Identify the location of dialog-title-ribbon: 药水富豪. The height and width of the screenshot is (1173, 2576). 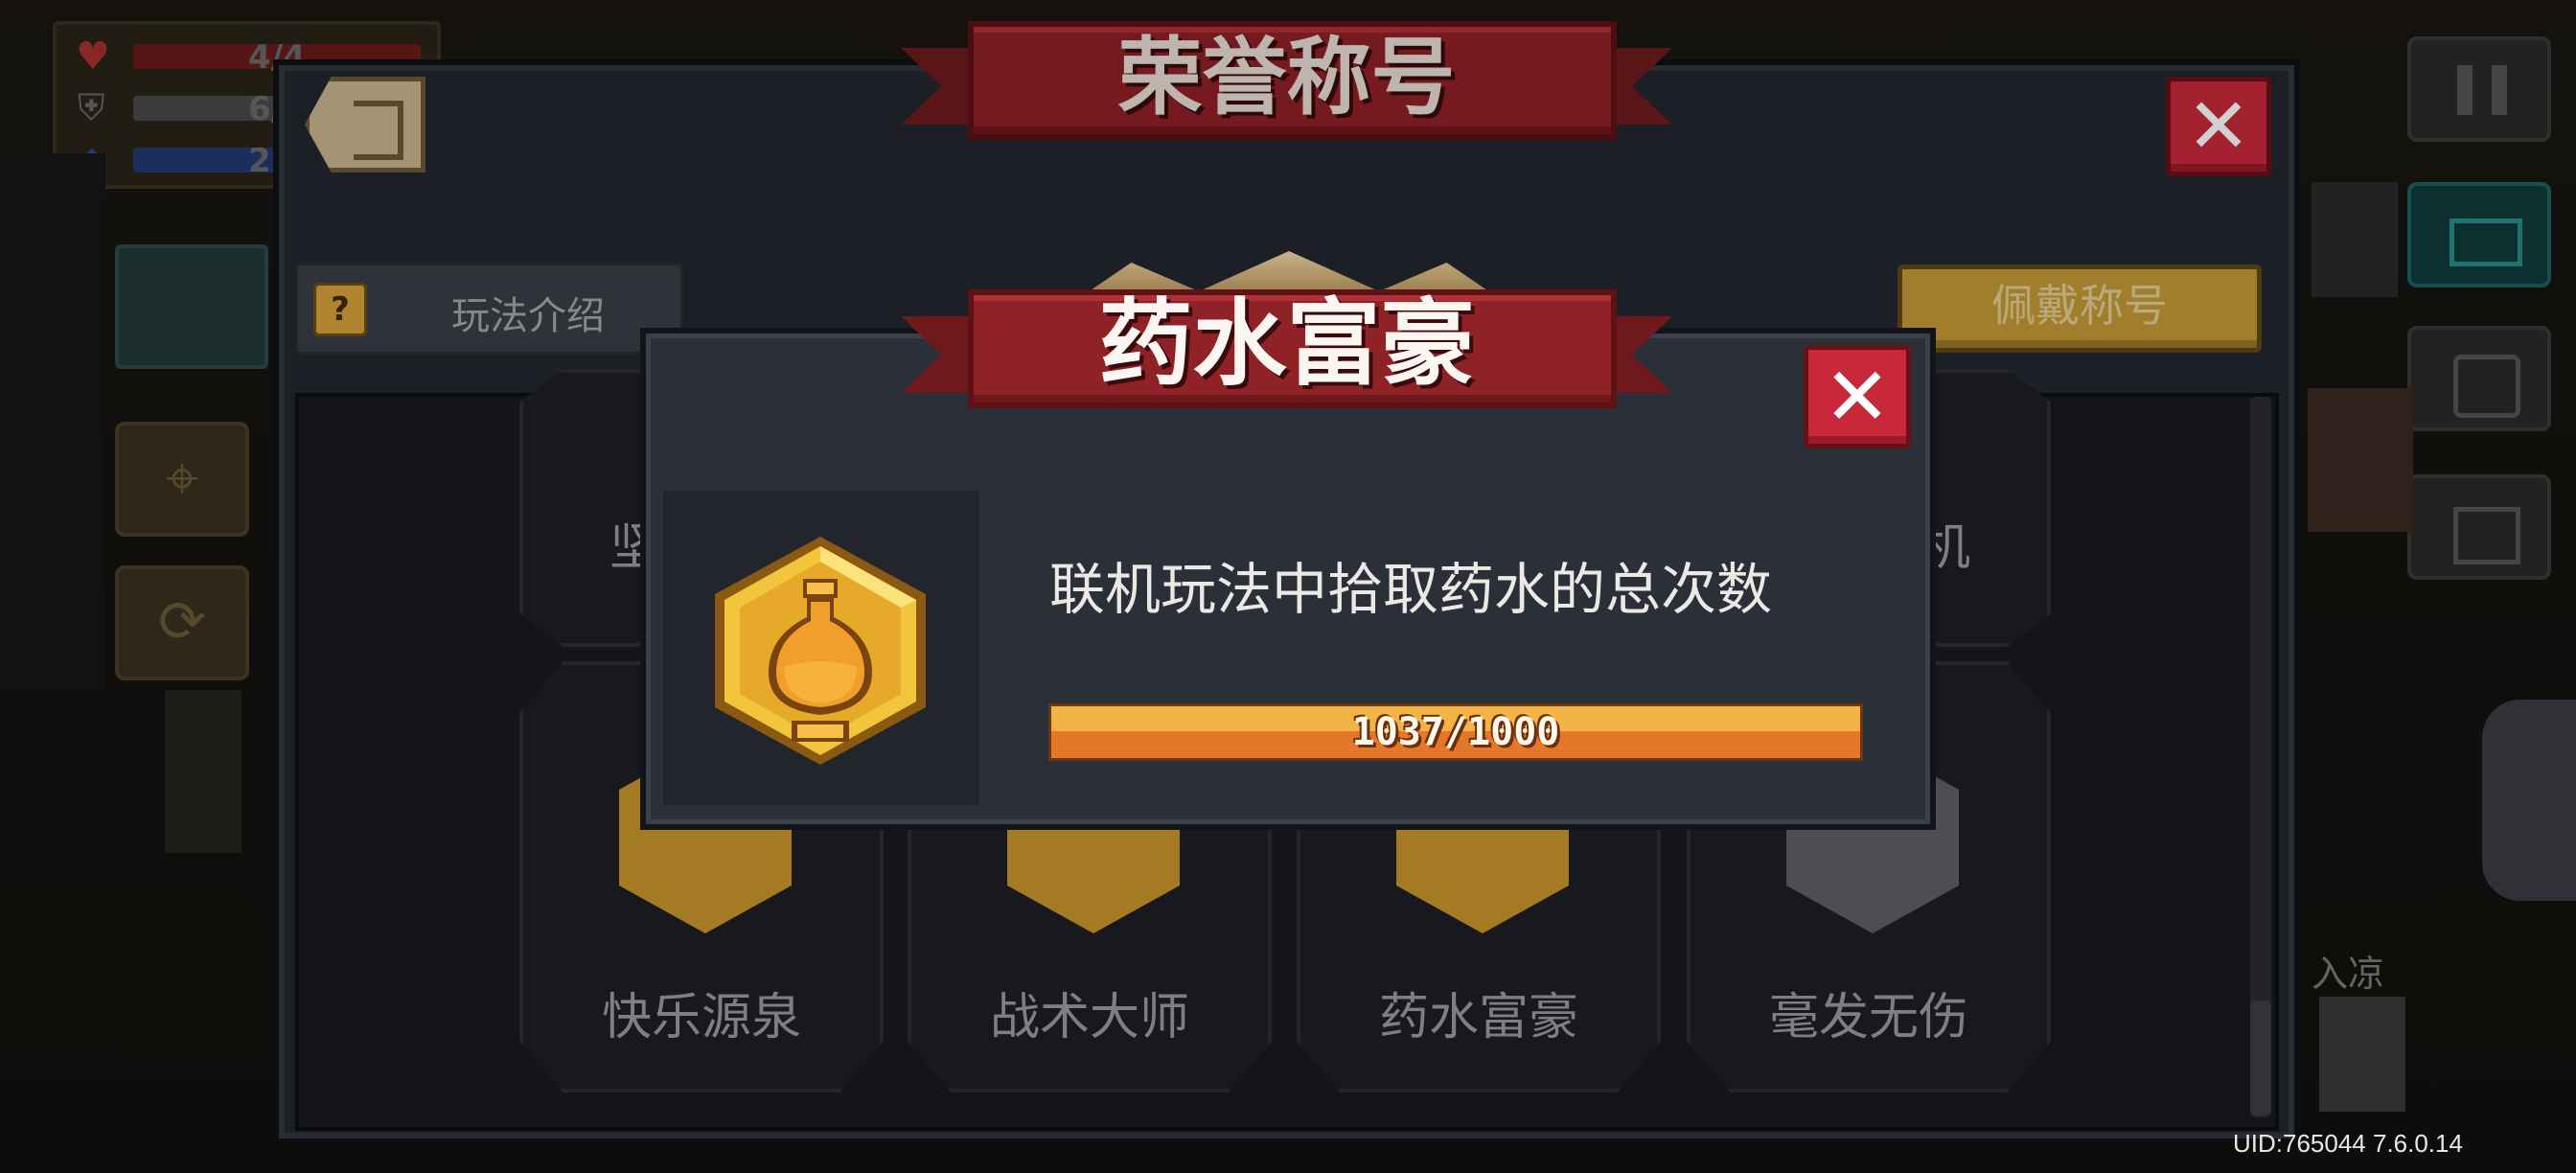
(1286, 348).